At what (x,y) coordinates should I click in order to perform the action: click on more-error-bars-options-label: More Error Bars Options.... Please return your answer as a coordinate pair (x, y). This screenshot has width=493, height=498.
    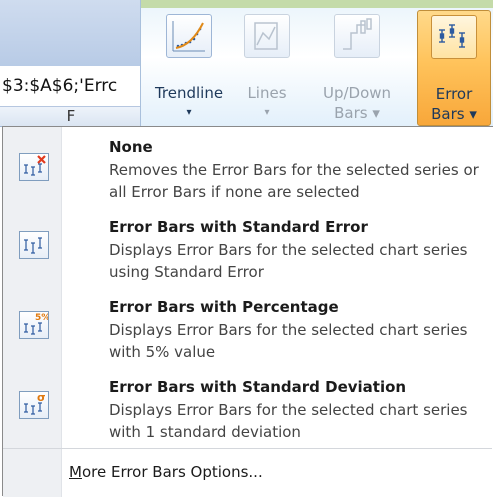
    Looking at the image, I should click on (166, 472).